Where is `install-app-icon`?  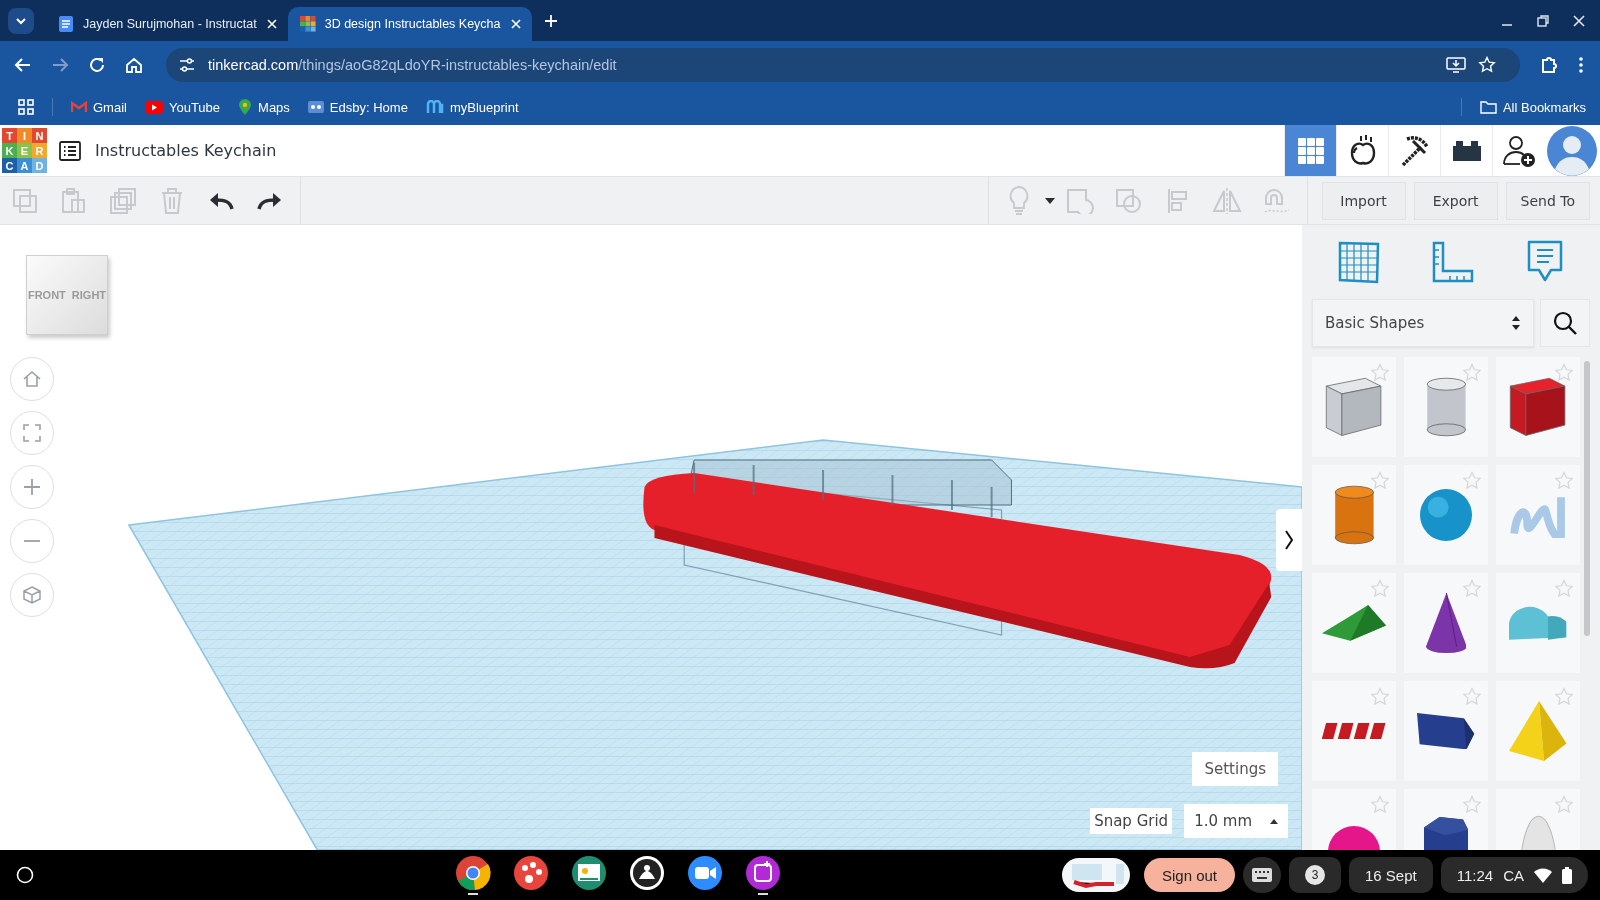 install-app-icon is located at coordinates (1456, 65).